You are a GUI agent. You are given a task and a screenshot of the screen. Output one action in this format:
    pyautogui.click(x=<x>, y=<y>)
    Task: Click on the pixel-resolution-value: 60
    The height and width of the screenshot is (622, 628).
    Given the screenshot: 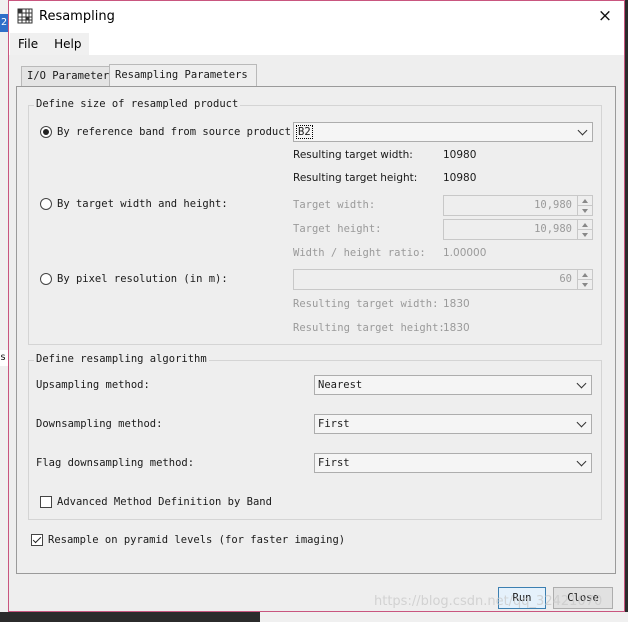 What is the action you would take?
    pyautogui.click(x=565, y=279)
    